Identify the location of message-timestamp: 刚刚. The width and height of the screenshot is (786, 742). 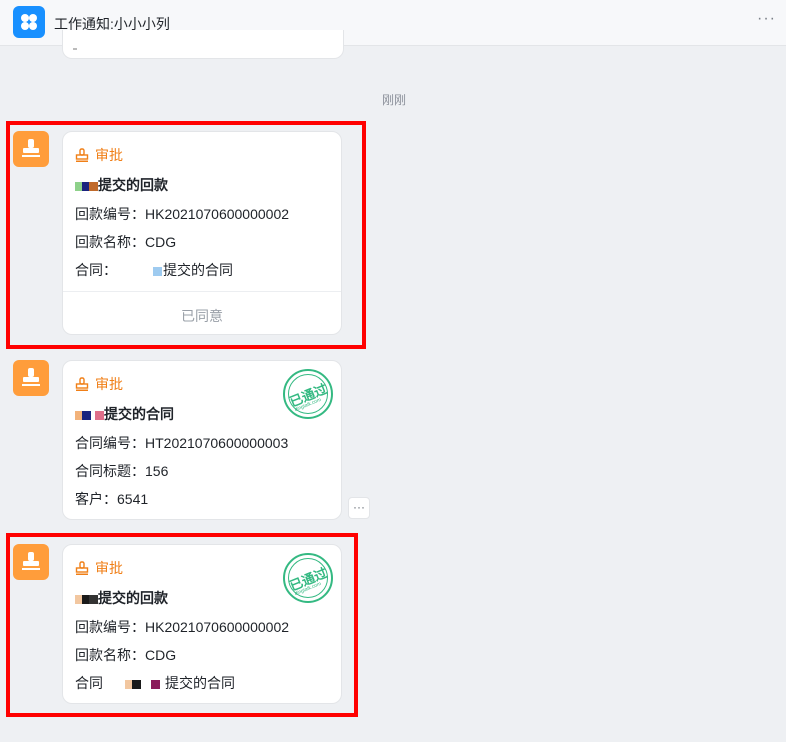
(394, 100).